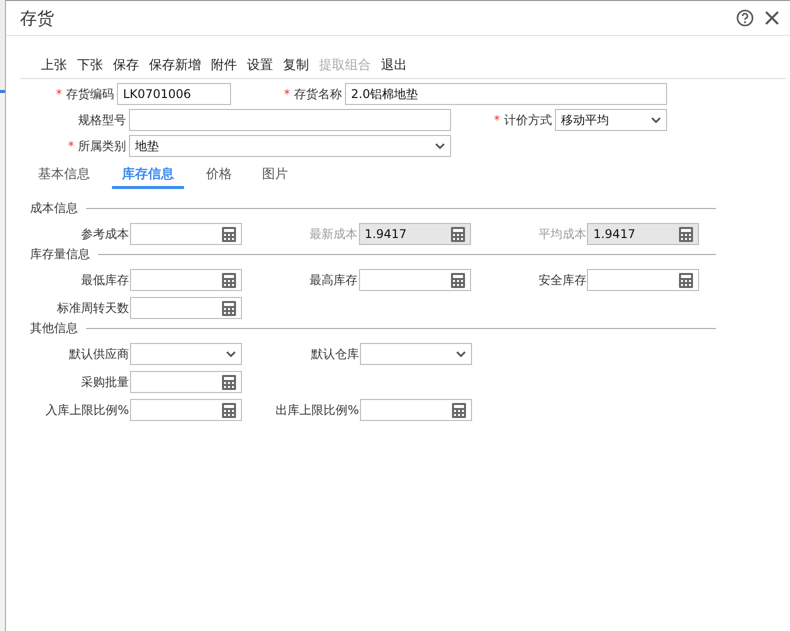 The height and width of the screenshot is (631, 790). I want to click on field-label: 规格型号, so click(102, 120).